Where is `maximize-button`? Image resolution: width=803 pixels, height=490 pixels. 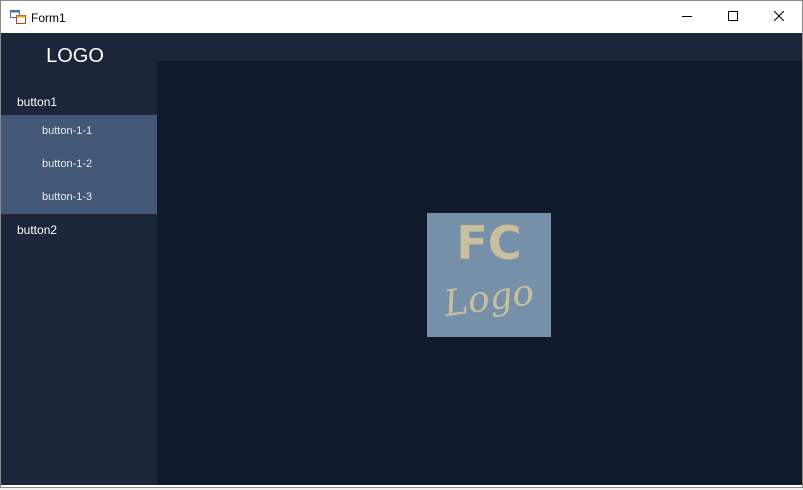
maximize-button is located at coordinates (733, 17).